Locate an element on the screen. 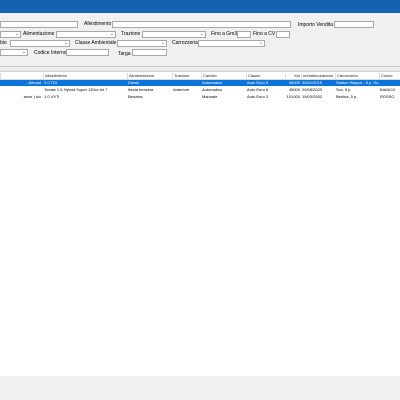 This screenshot has width=400, height=400. cell-classe: Auto Euro 5 is located at coordinates (258, 82).